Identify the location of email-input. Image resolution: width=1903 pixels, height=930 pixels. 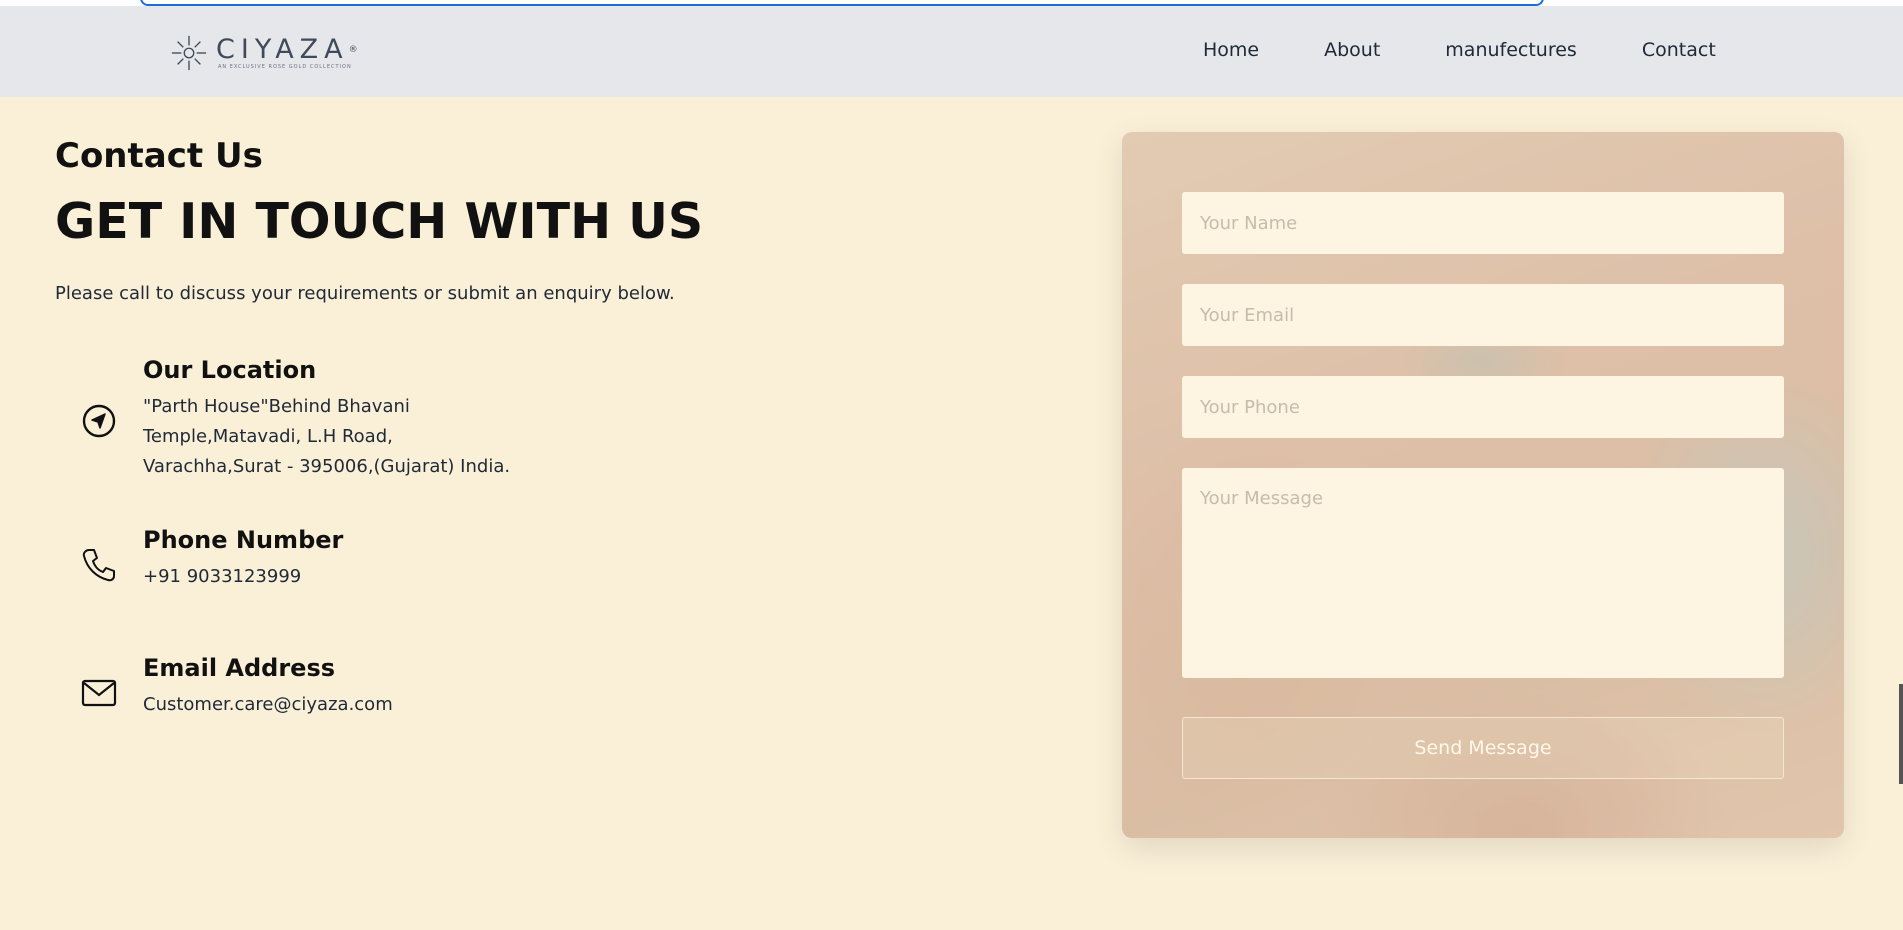
(1483, 315).